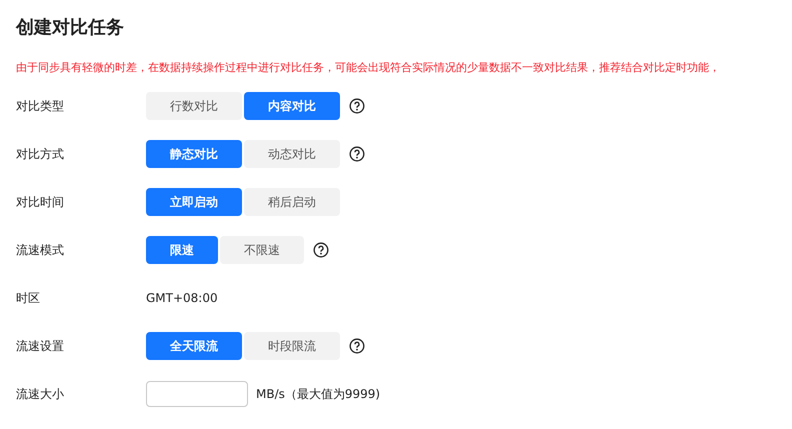 The width and height of the screenshot is (792, 429). I want to click on segment-option: 静态对比, so click(194, 154).